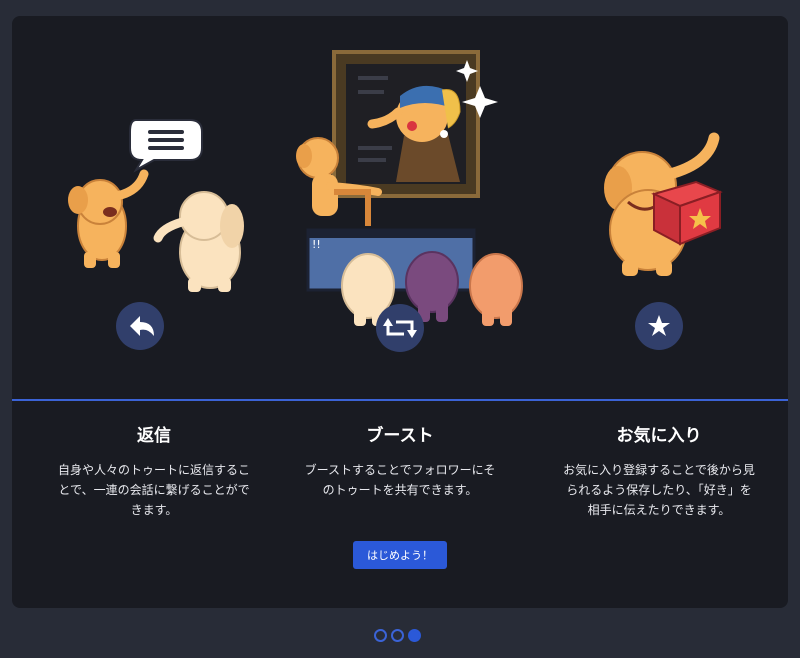  Describe the element at coordinates (400, 400) in the screenshot. I see `illustration-divider` at that location.